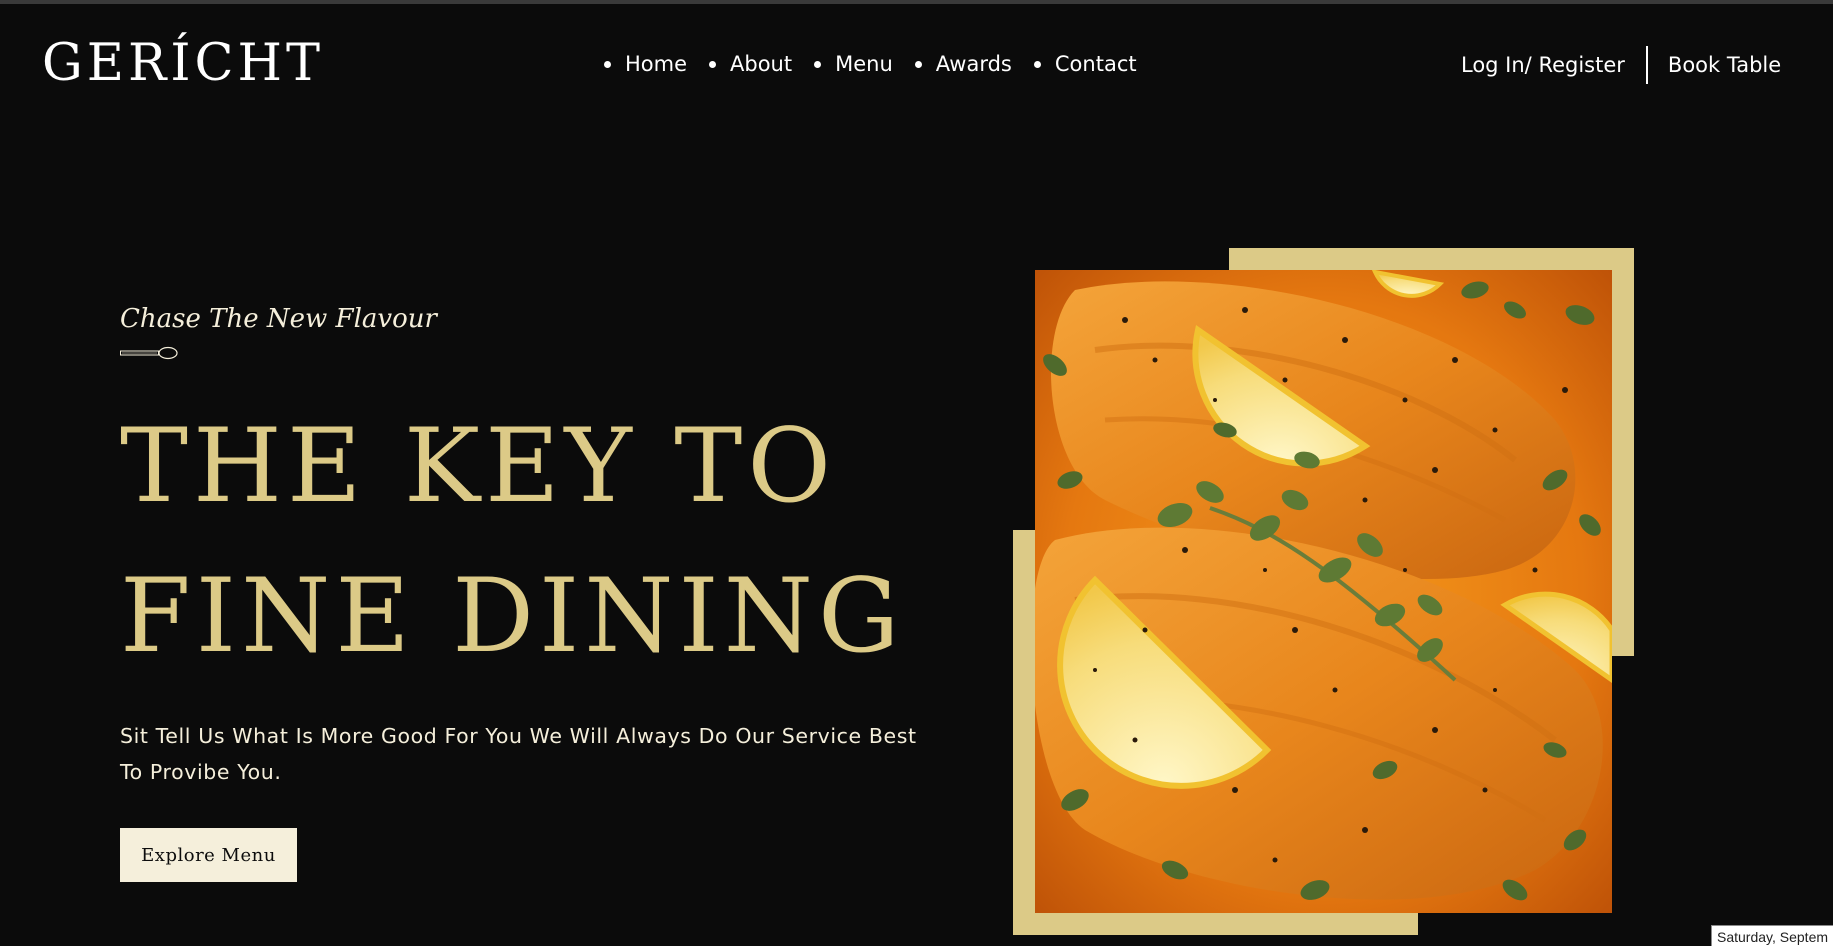  Describe the element at coordinates (761, 64) in the screenshot. I see `nav-item-label: About` at that location.